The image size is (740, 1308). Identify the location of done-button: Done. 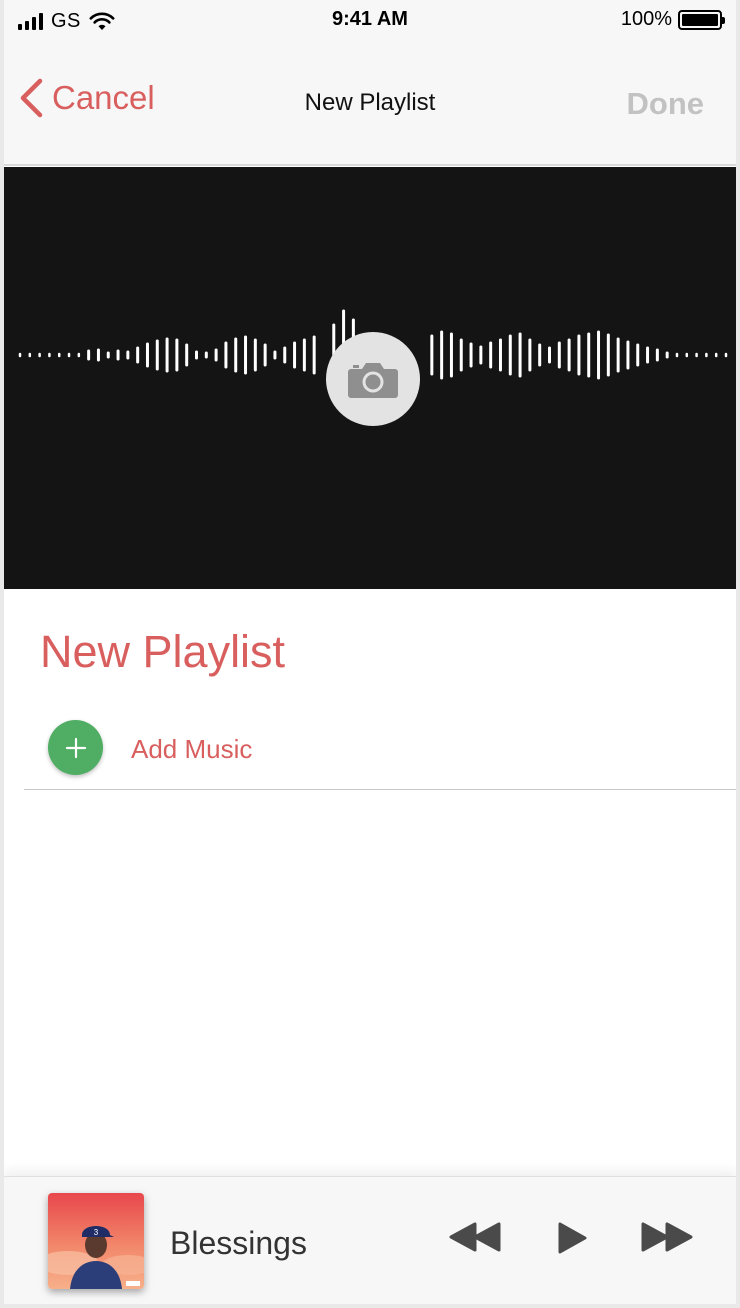
(666, 104).